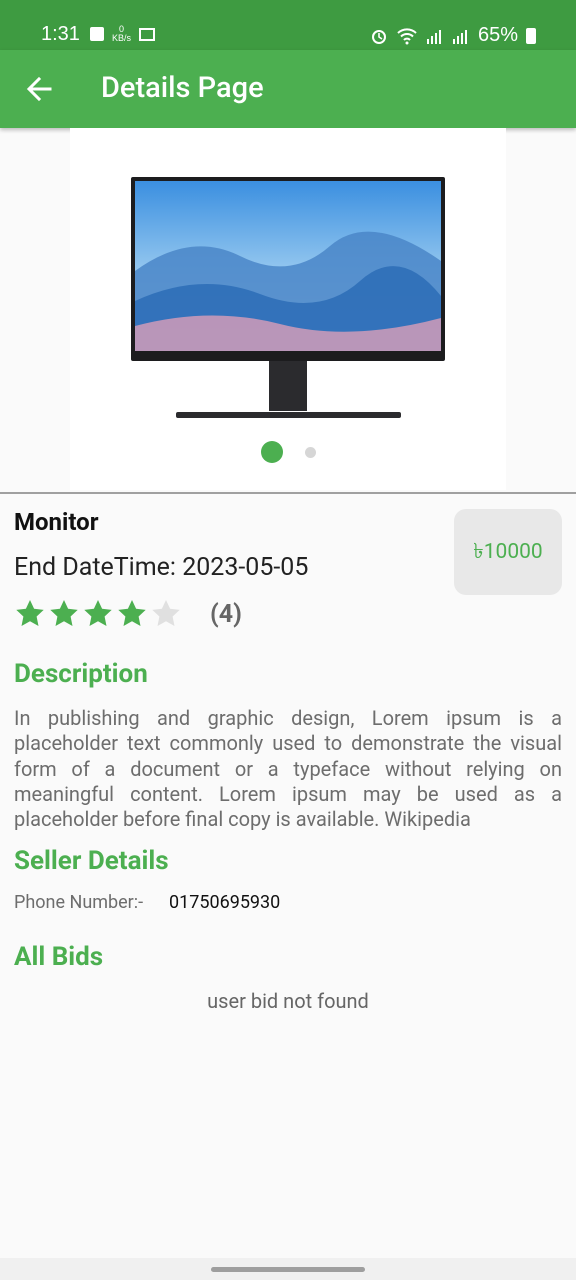 Image resolution: width=576 pixels, height=1280 pixels. What do you see at coordinates (147, 34) in the screenshot?
I see `image-notification-icon` at bounding box center [147, 34].